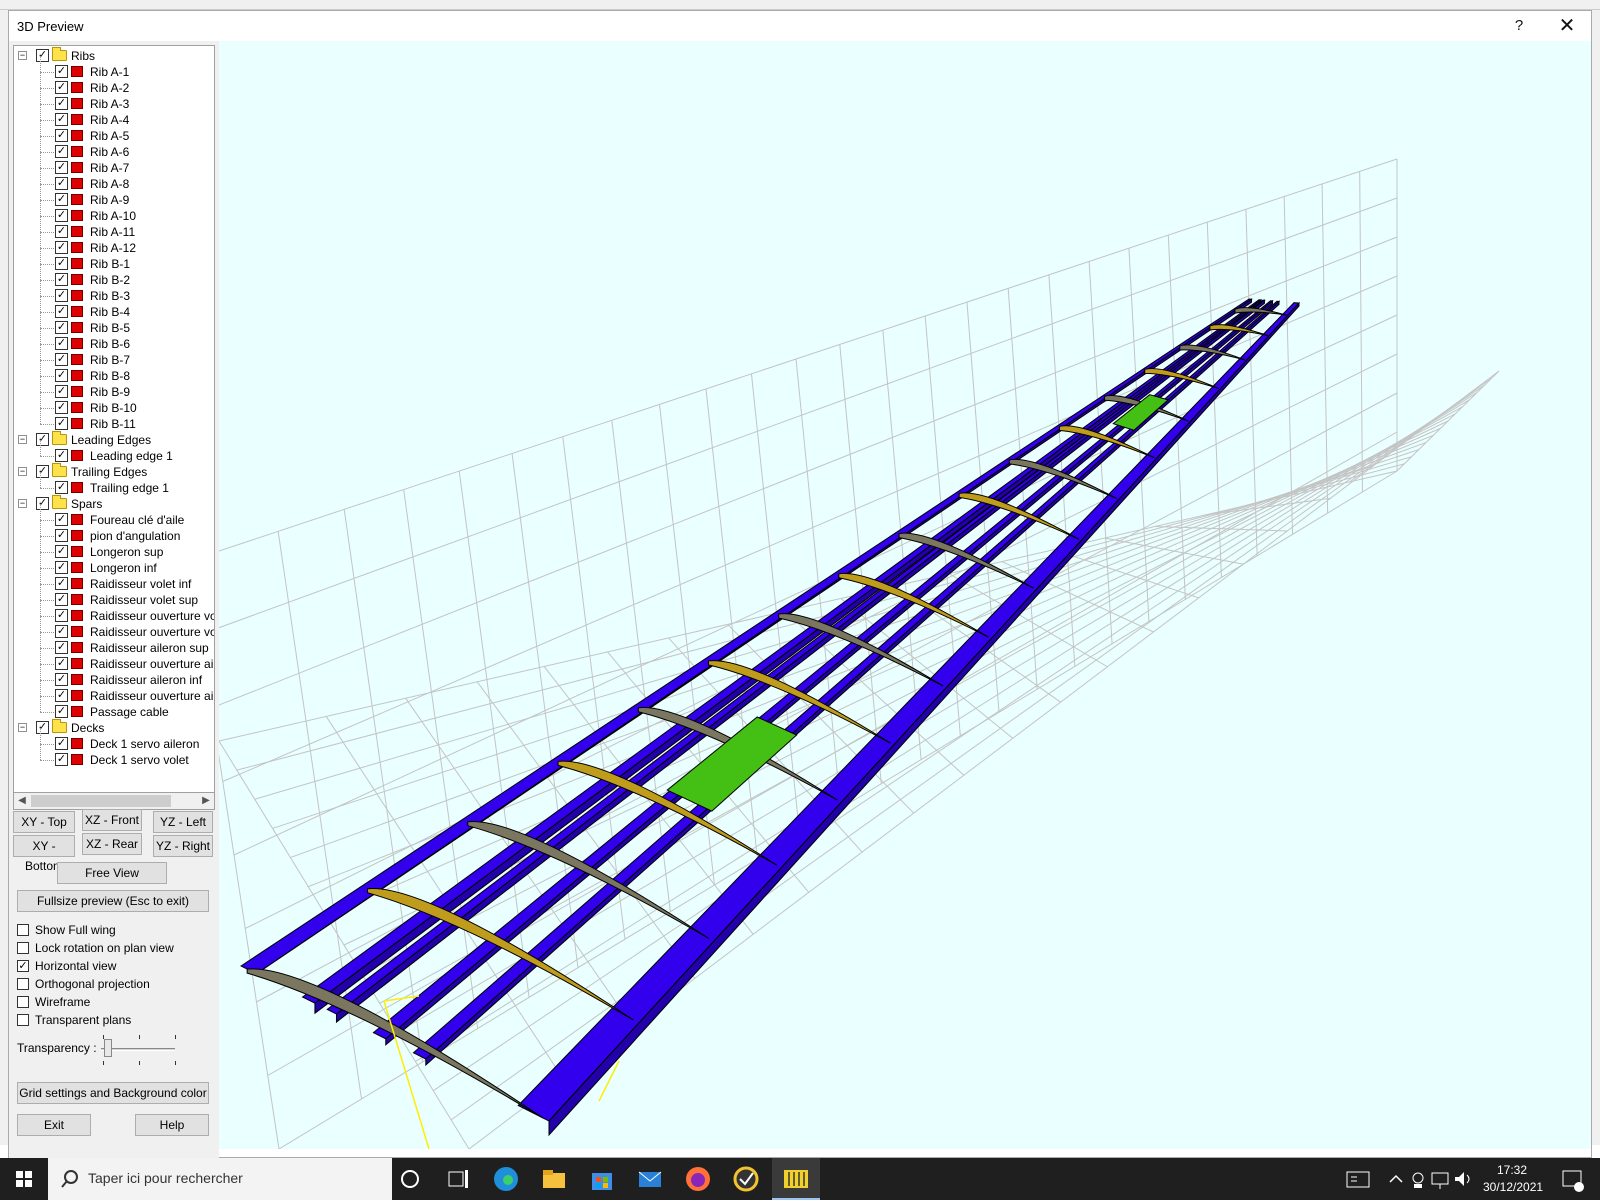 The image size is (1600, 1203). Describe the element at coordinates (114, 744) in the screenshot. I see `tree-item-row: ✓ Deck 1 servo aileron` at that location.